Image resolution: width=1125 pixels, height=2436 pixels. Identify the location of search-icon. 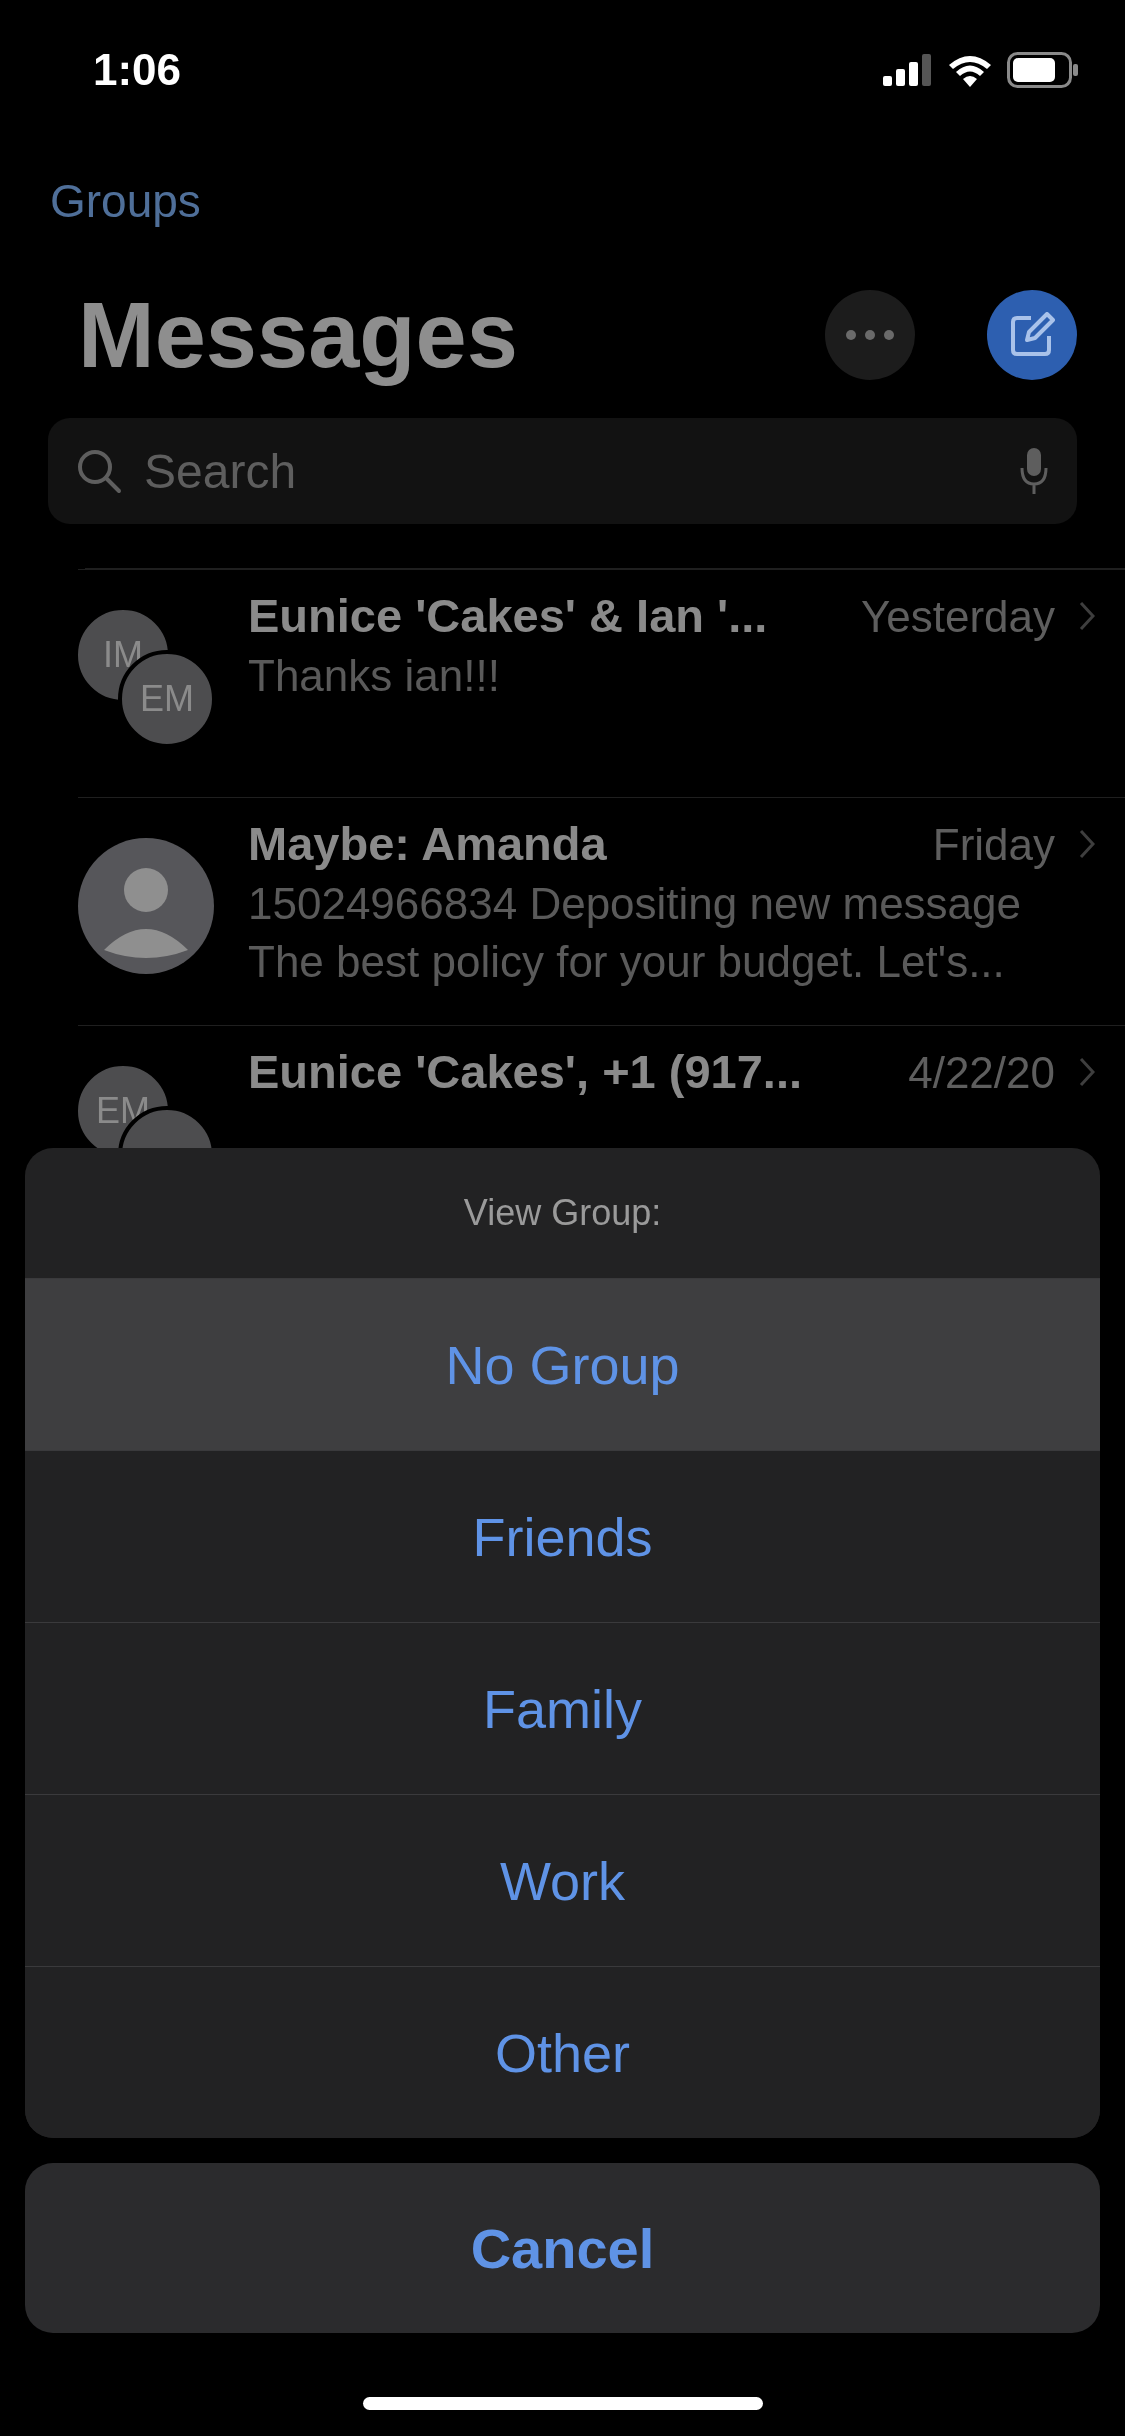
(99, 471).